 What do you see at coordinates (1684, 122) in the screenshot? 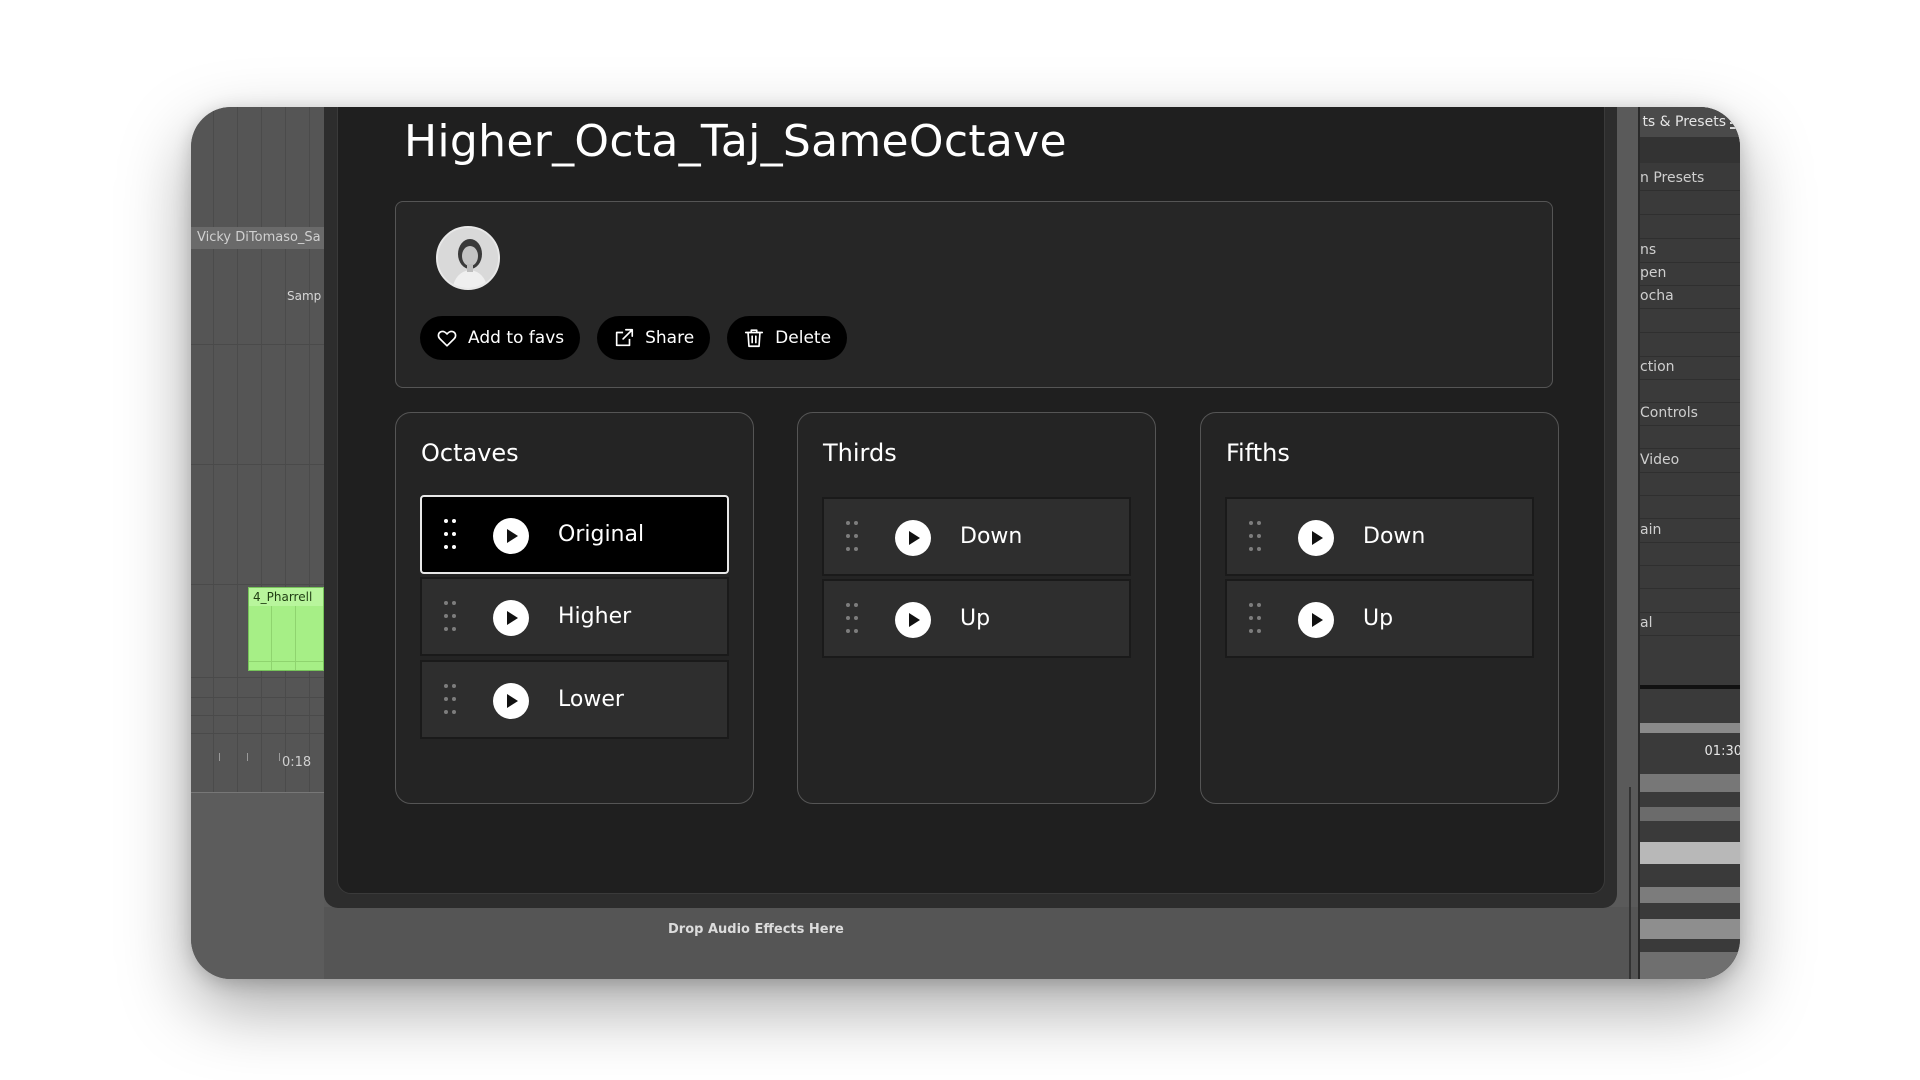
I see `browser-header-label: ts & Presets` at bounding box center [1684, 122].